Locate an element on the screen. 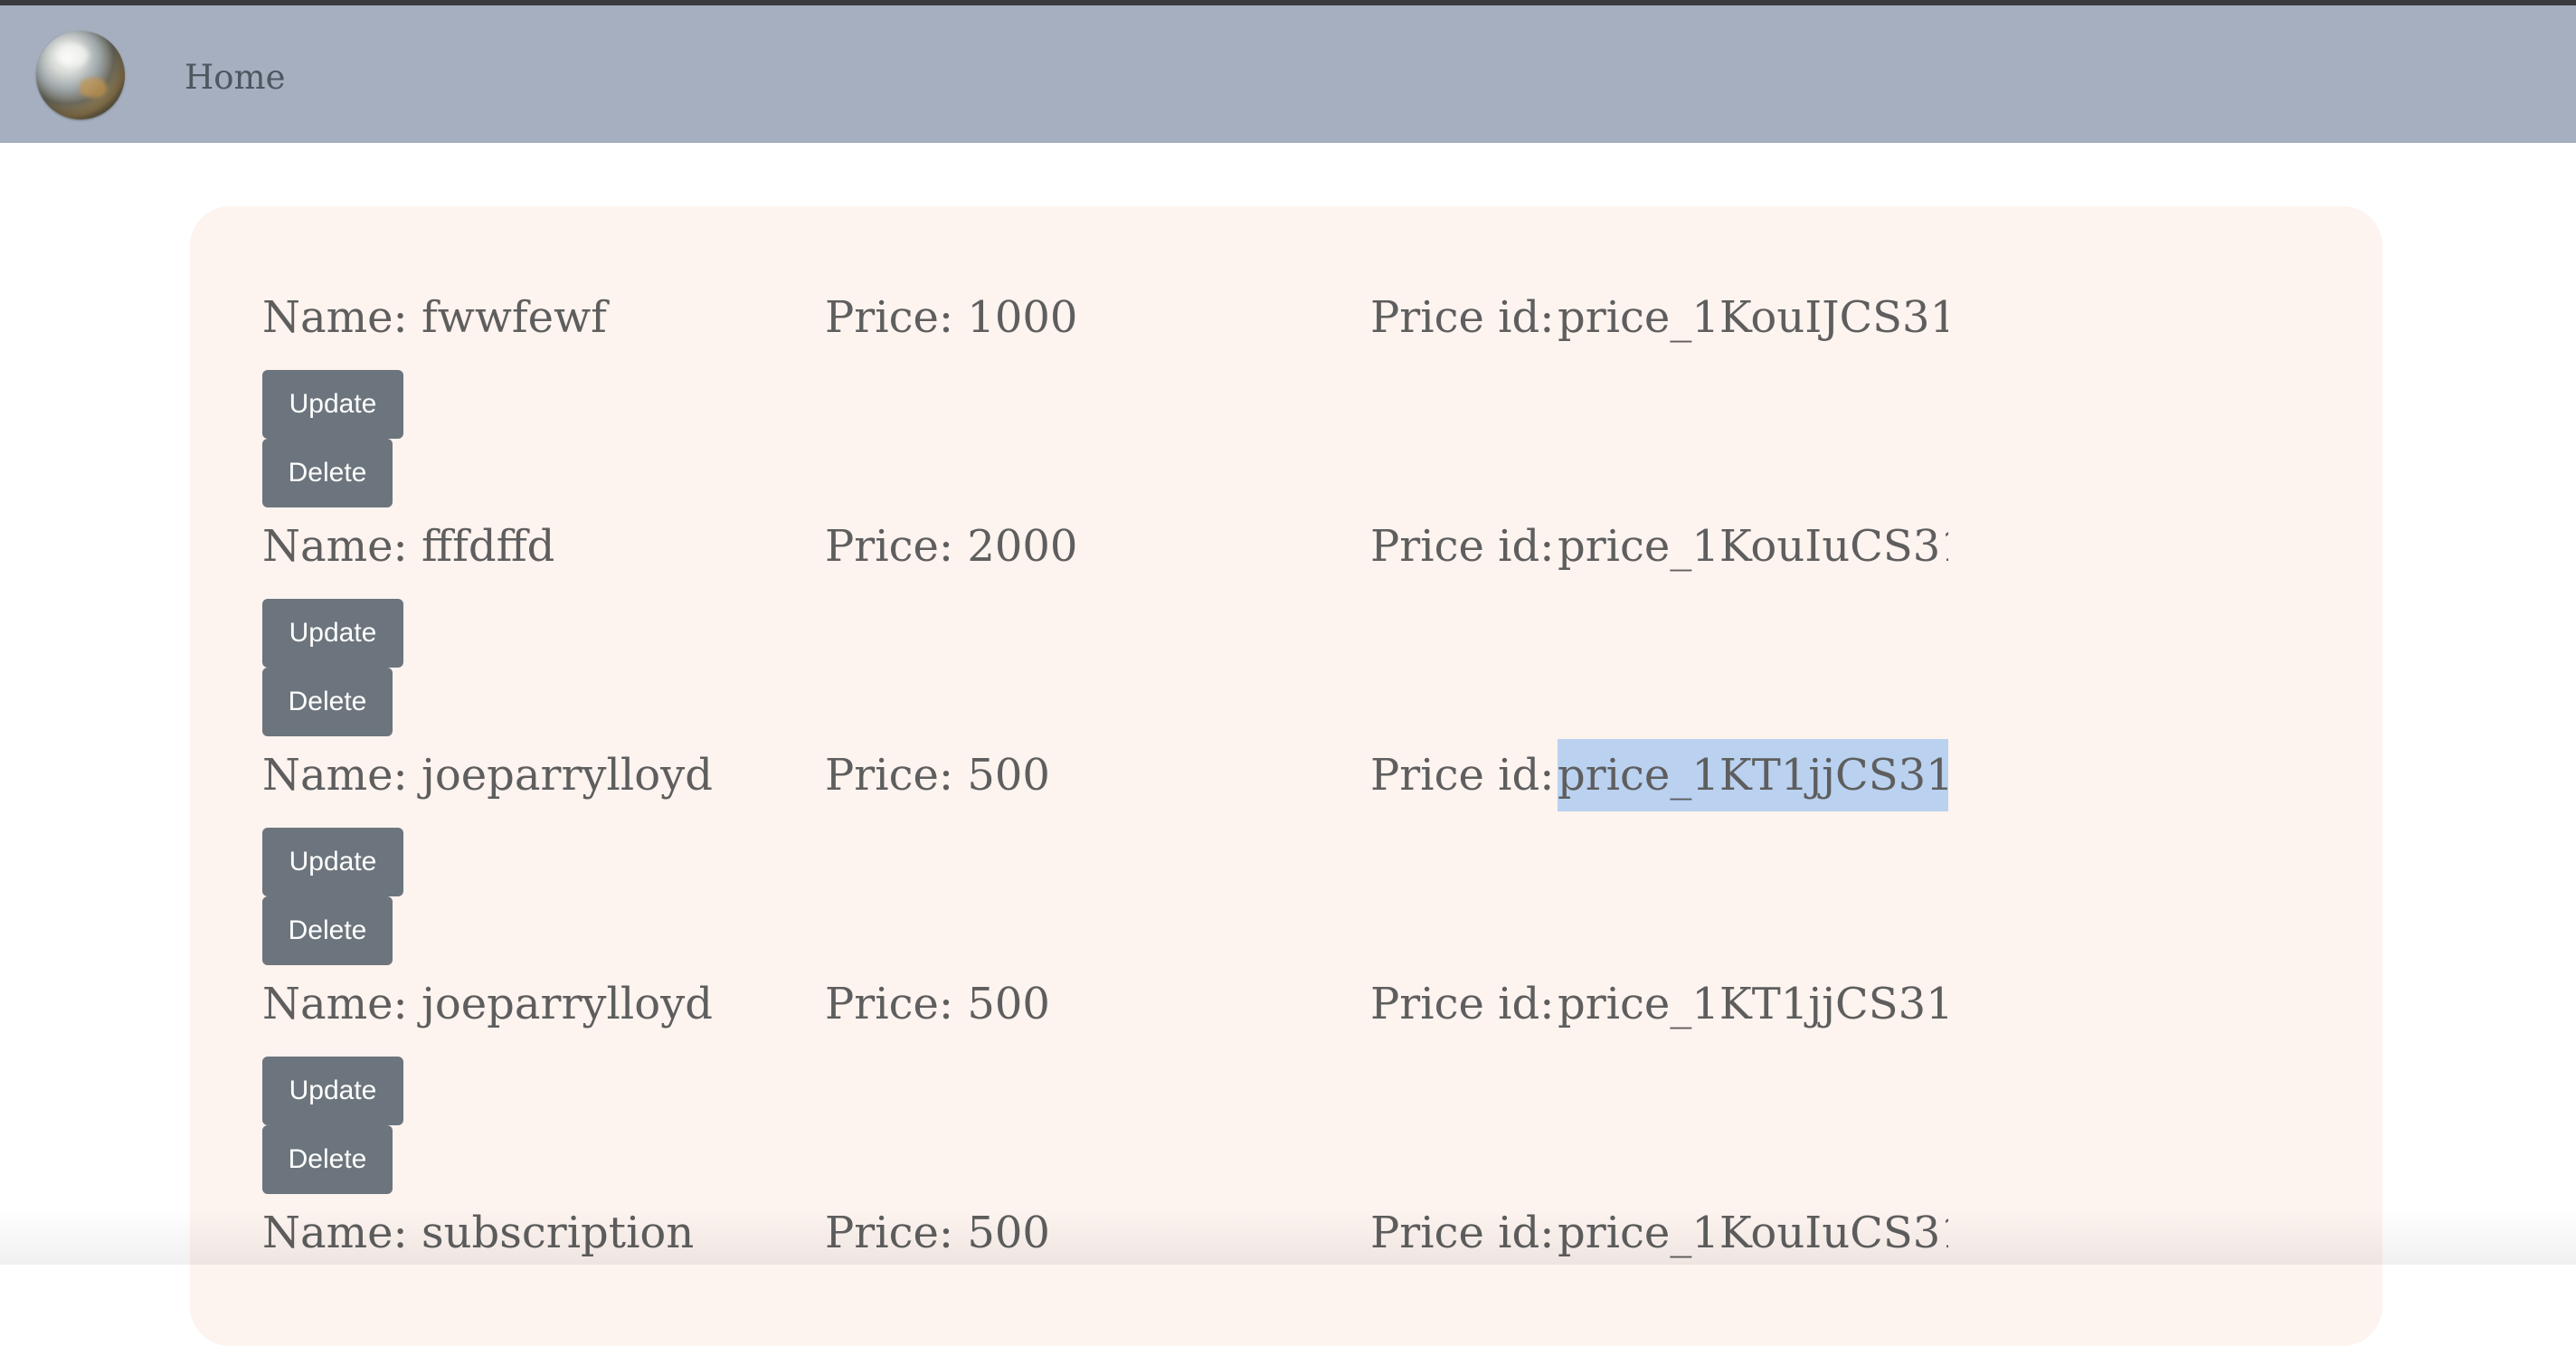  product-price: Price: 1000 is located at coordinates (951, 318).